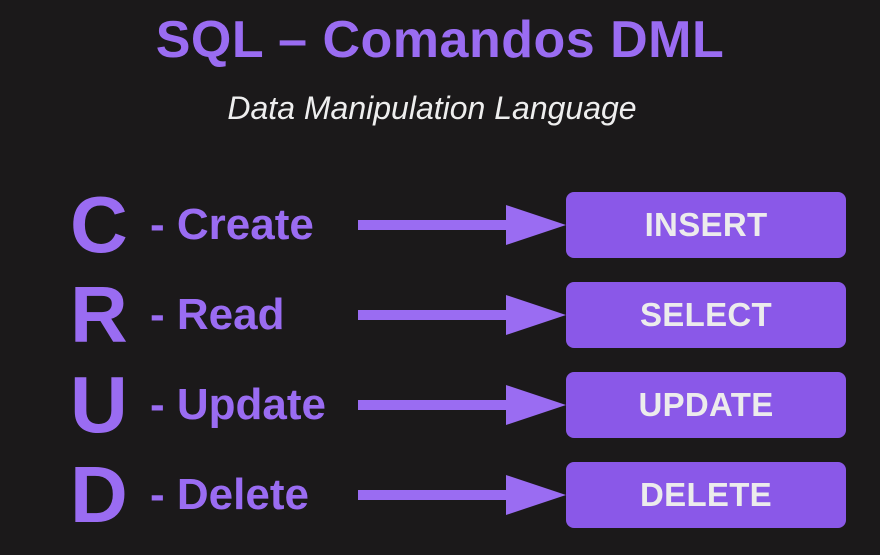 The width and height of the screenshot is (880, 555). I want to click on page-title: SQL – Comandos DML, so click(440, 40).